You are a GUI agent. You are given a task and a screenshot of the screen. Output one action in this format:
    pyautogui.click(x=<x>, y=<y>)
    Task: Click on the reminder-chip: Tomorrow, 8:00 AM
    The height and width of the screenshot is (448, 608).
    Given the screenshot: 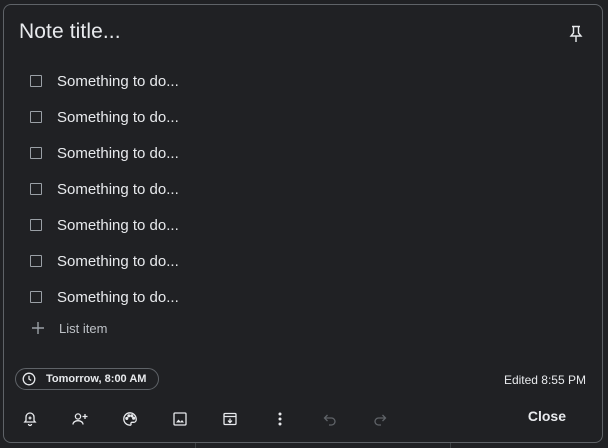 What is the action you would take?
    pyautogui.click(x=87, y=379)
    